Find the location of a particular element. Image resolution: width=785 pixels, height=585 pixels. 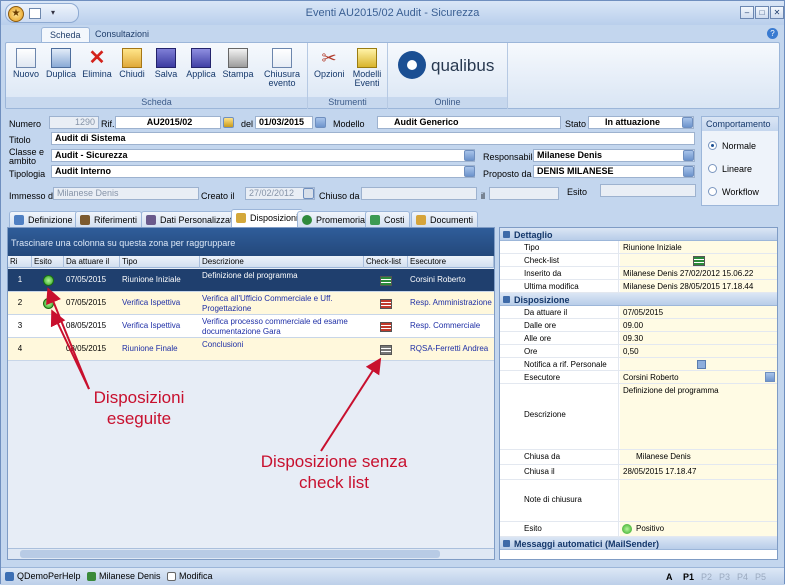

dettaglio-value is located at coordinates (698, 260).